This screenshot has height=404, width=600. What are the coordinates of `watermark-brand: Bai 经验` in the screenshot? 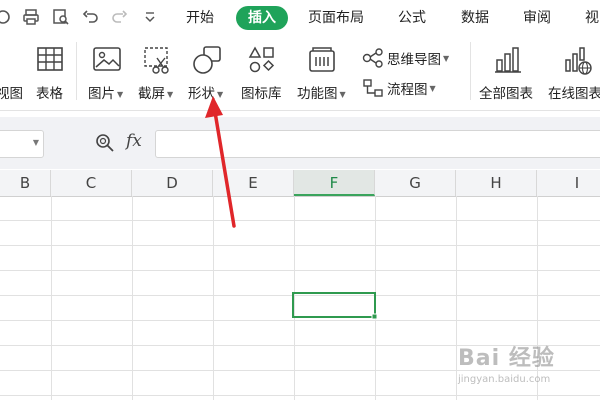 It's located at (506, 358).